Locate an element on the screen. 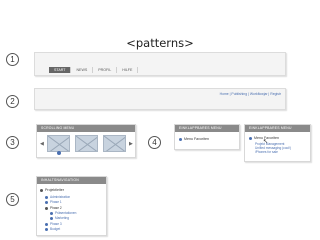  nav-tree-item-label: Phase 1 is located at coordinates (56, 202).